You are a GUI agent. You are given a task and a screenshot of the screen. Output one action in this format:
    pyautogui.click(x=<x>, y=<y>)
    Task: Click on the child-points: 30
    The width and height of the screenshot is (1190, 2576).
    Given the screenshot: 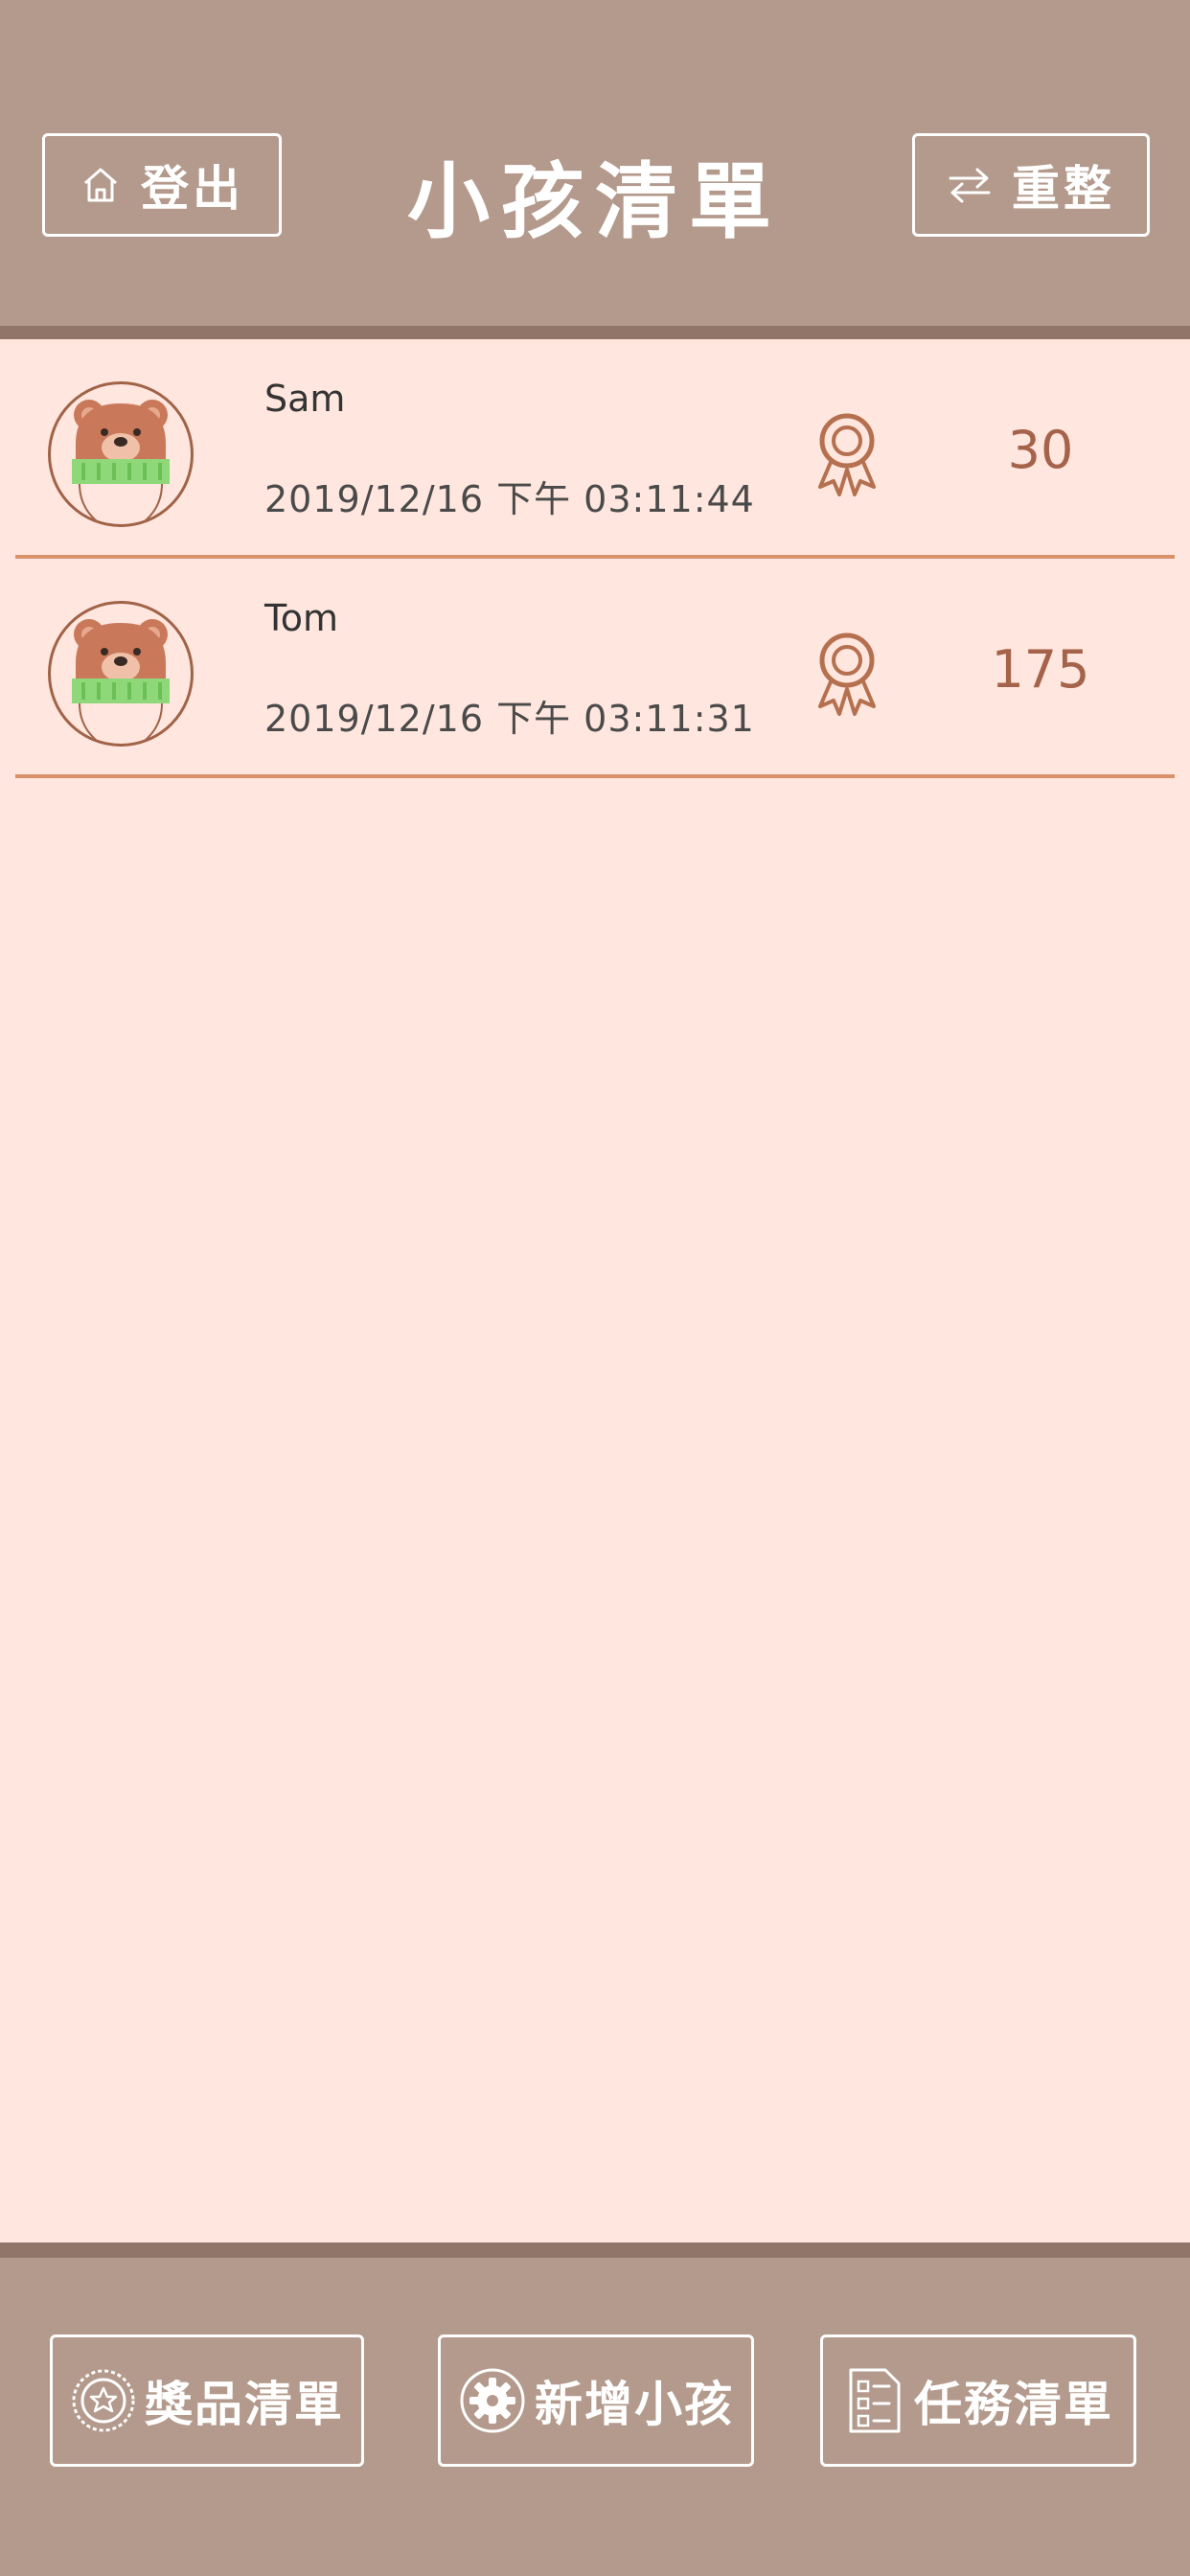 What is the action you would take?
    pyautogui.click(x=1040, y=450)
    